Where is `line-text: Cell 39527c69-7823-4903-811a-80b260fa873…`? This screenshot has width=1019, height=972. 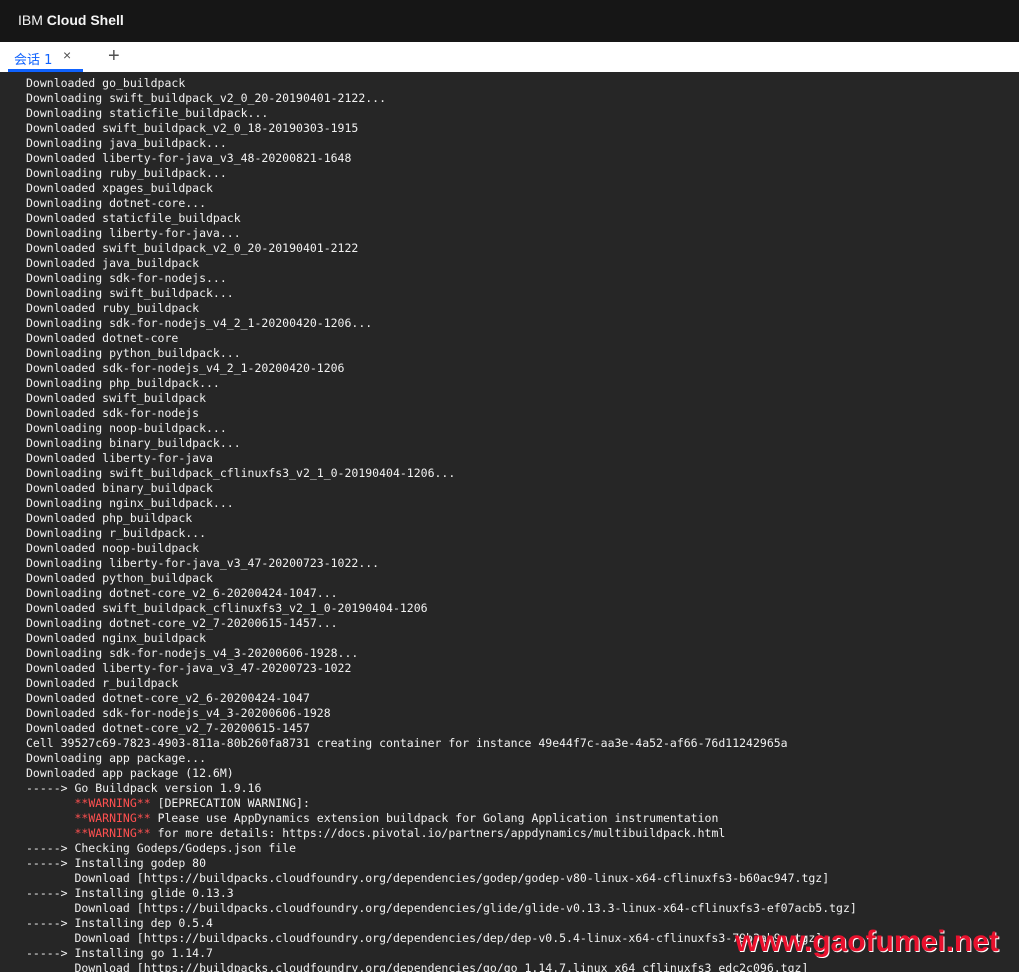
line-text: Cell 39527c69-7823-4903-811a-80b260fa873… is located at coordinates (407, 743).